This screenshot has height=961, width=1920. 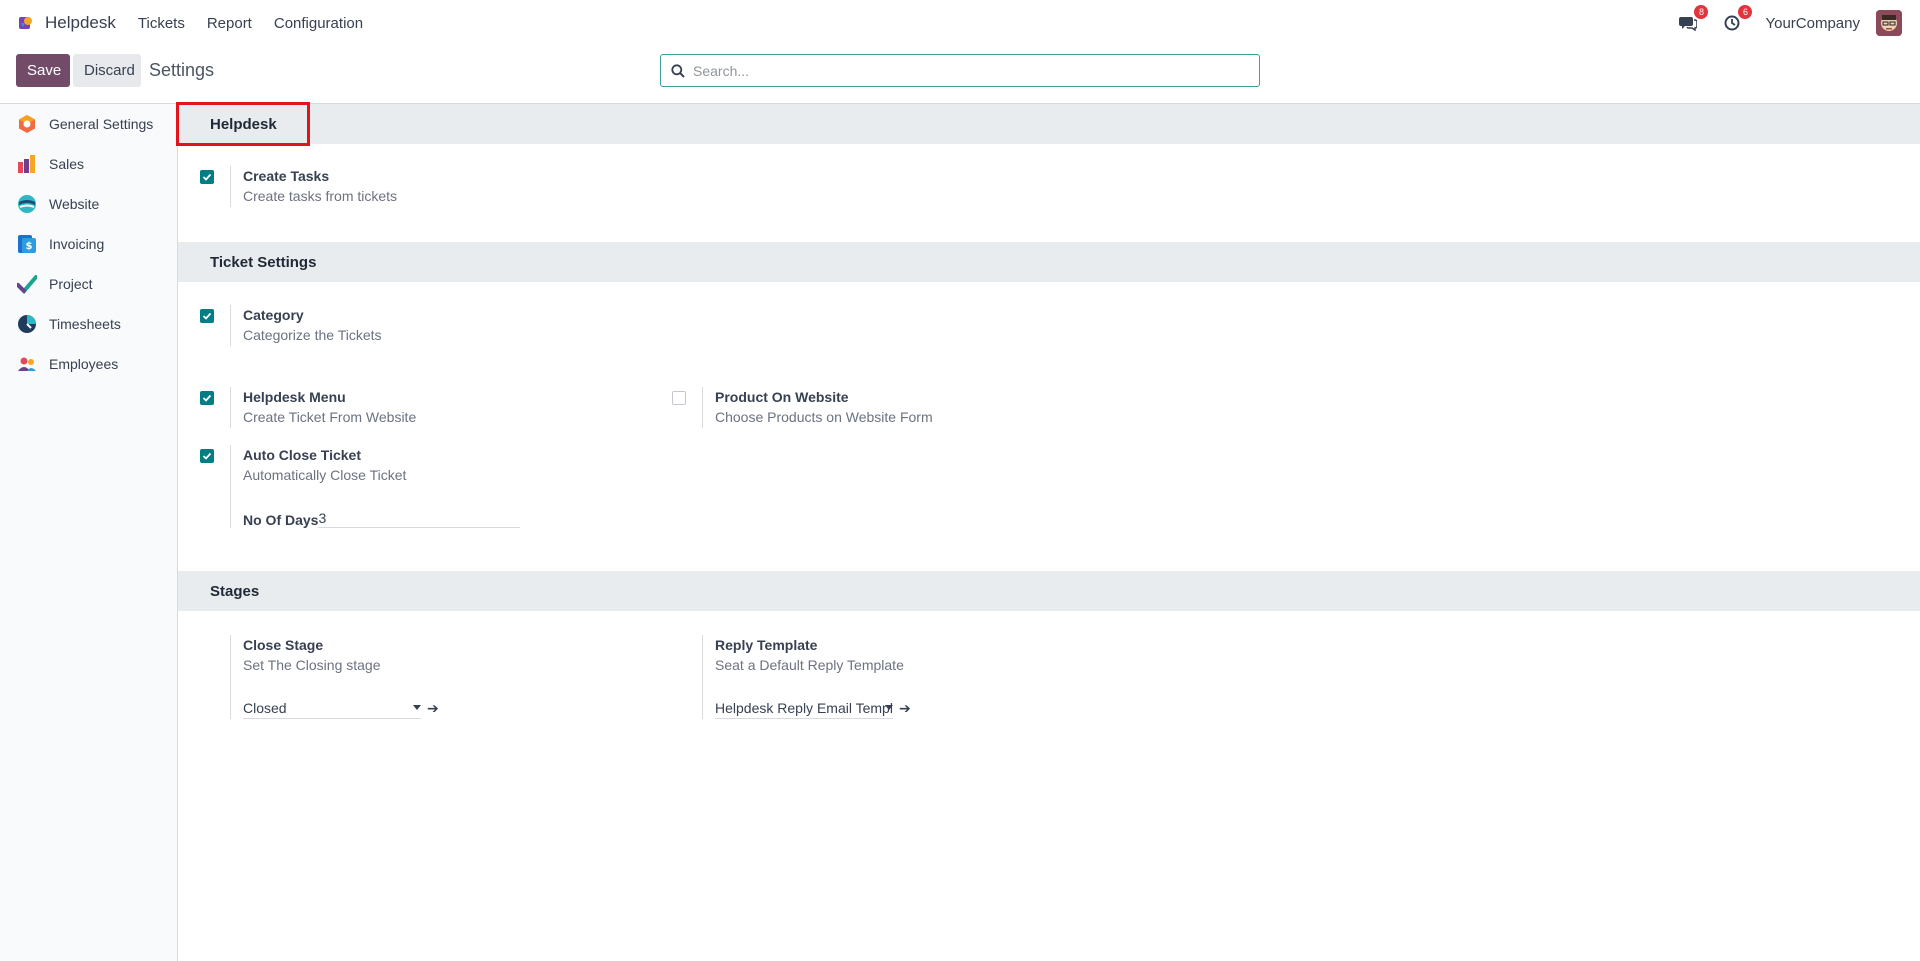 I want to click on messages-button: 8, so click(x=1693, y=19).